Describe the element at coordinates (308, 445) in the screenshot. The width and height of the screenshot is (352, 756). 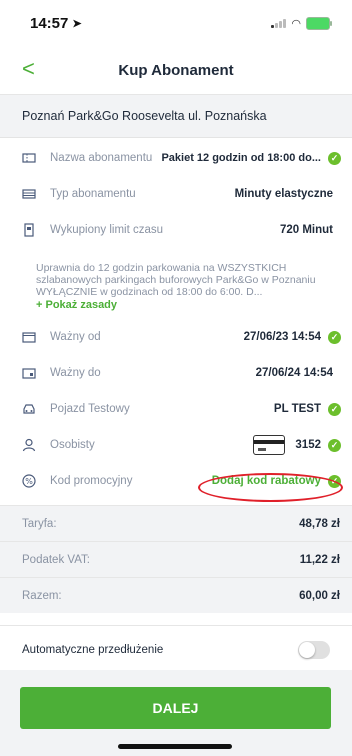
I see `card-last-digits: 3152` at that location.